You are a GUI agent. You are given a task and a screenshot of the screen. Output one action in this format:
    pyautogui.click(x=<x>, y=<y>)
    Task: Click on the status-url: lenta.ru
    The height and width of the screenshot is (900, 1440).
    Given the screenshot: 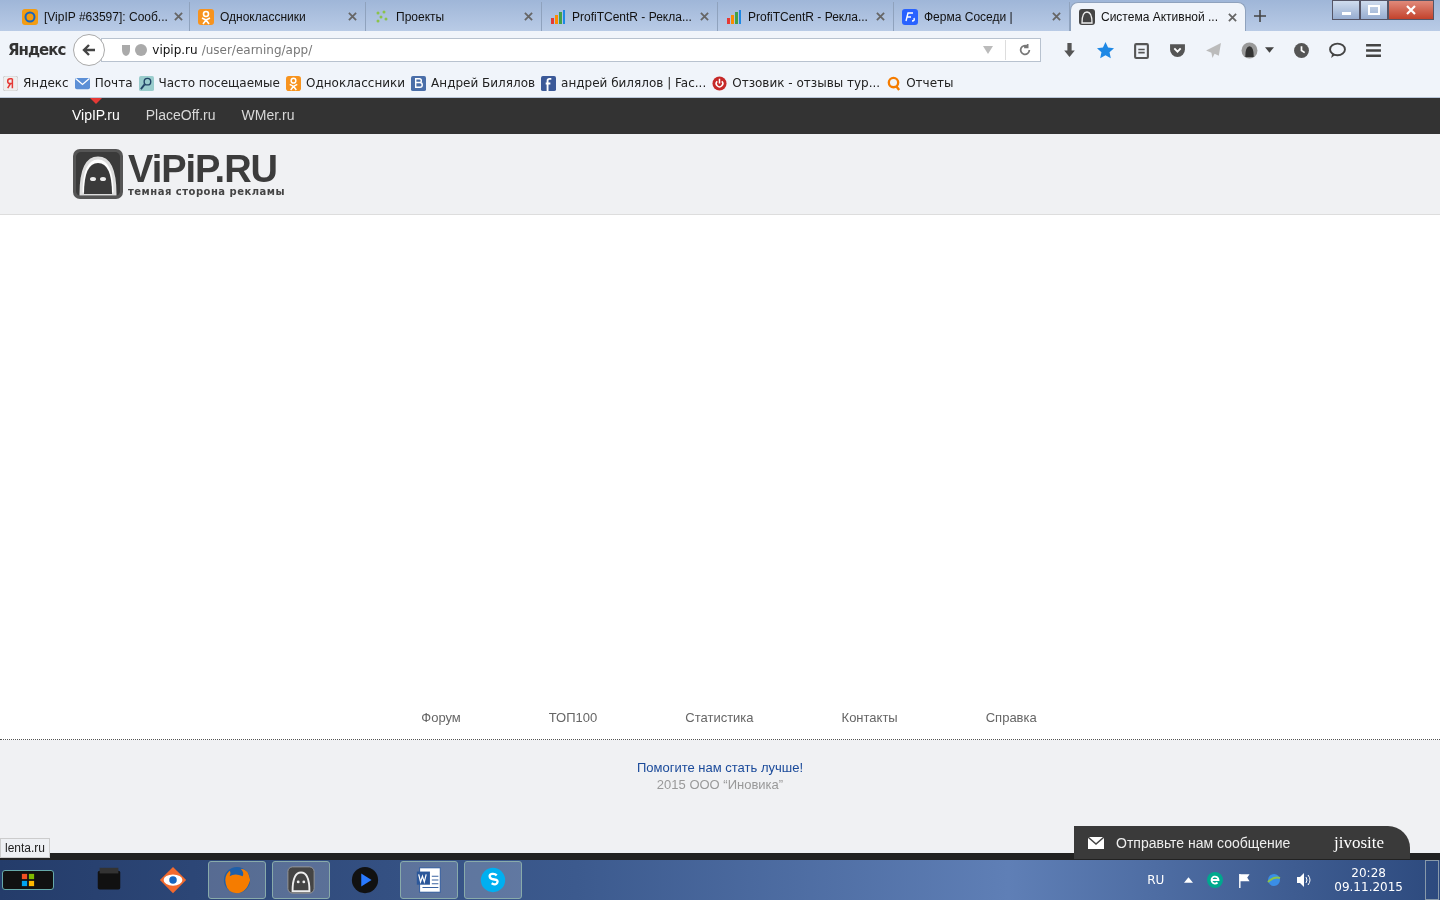 What is the action you would take?
    pyautogui.click(x=25, y=848)
    